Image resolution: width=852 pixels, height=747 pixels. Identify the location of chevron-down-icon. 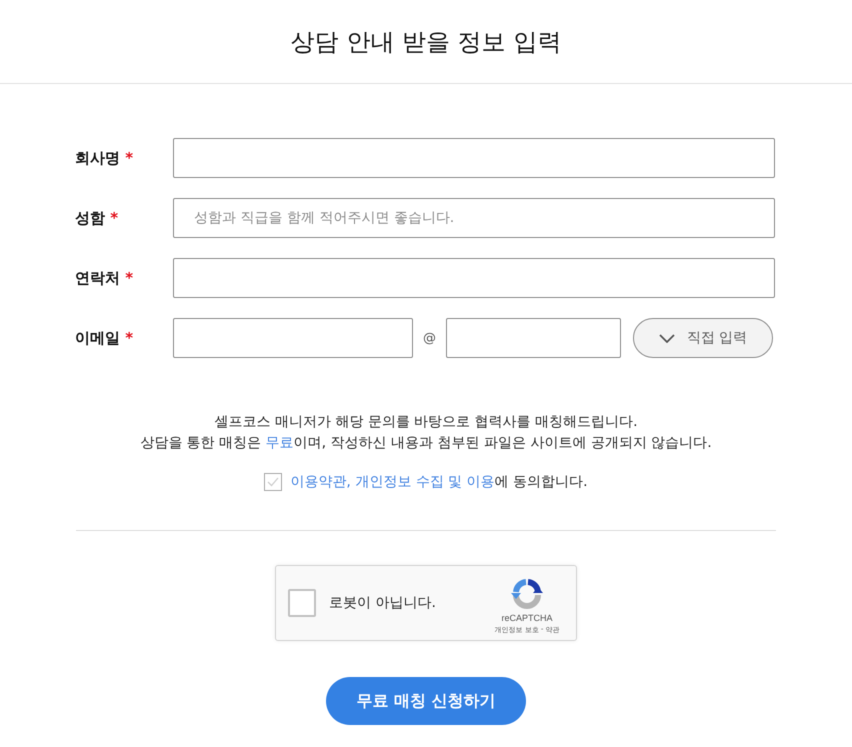
(666, 338).